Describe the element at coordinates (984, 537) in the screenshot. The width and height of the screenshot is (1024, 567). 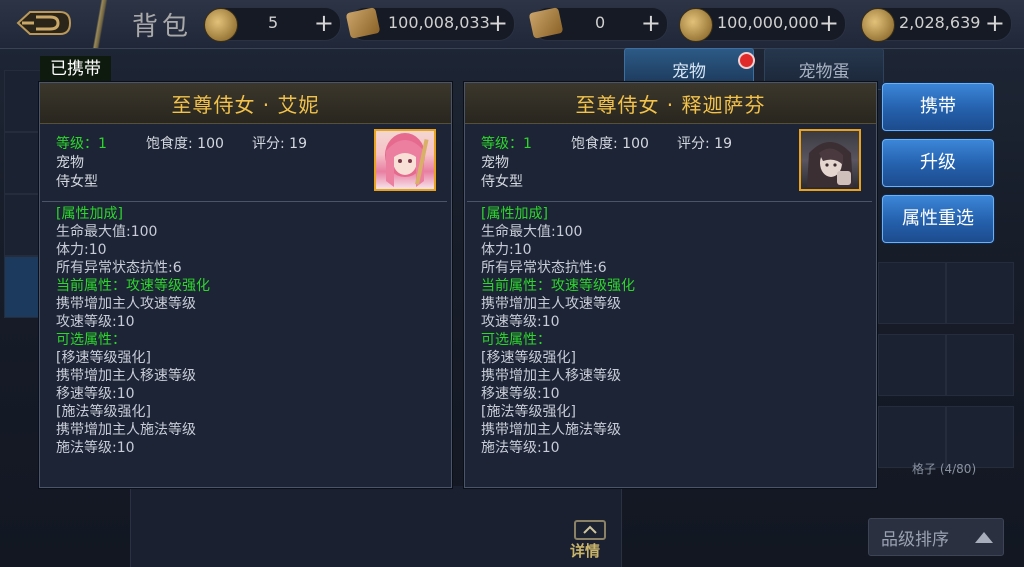
I see `caret-up-icon` at that location.